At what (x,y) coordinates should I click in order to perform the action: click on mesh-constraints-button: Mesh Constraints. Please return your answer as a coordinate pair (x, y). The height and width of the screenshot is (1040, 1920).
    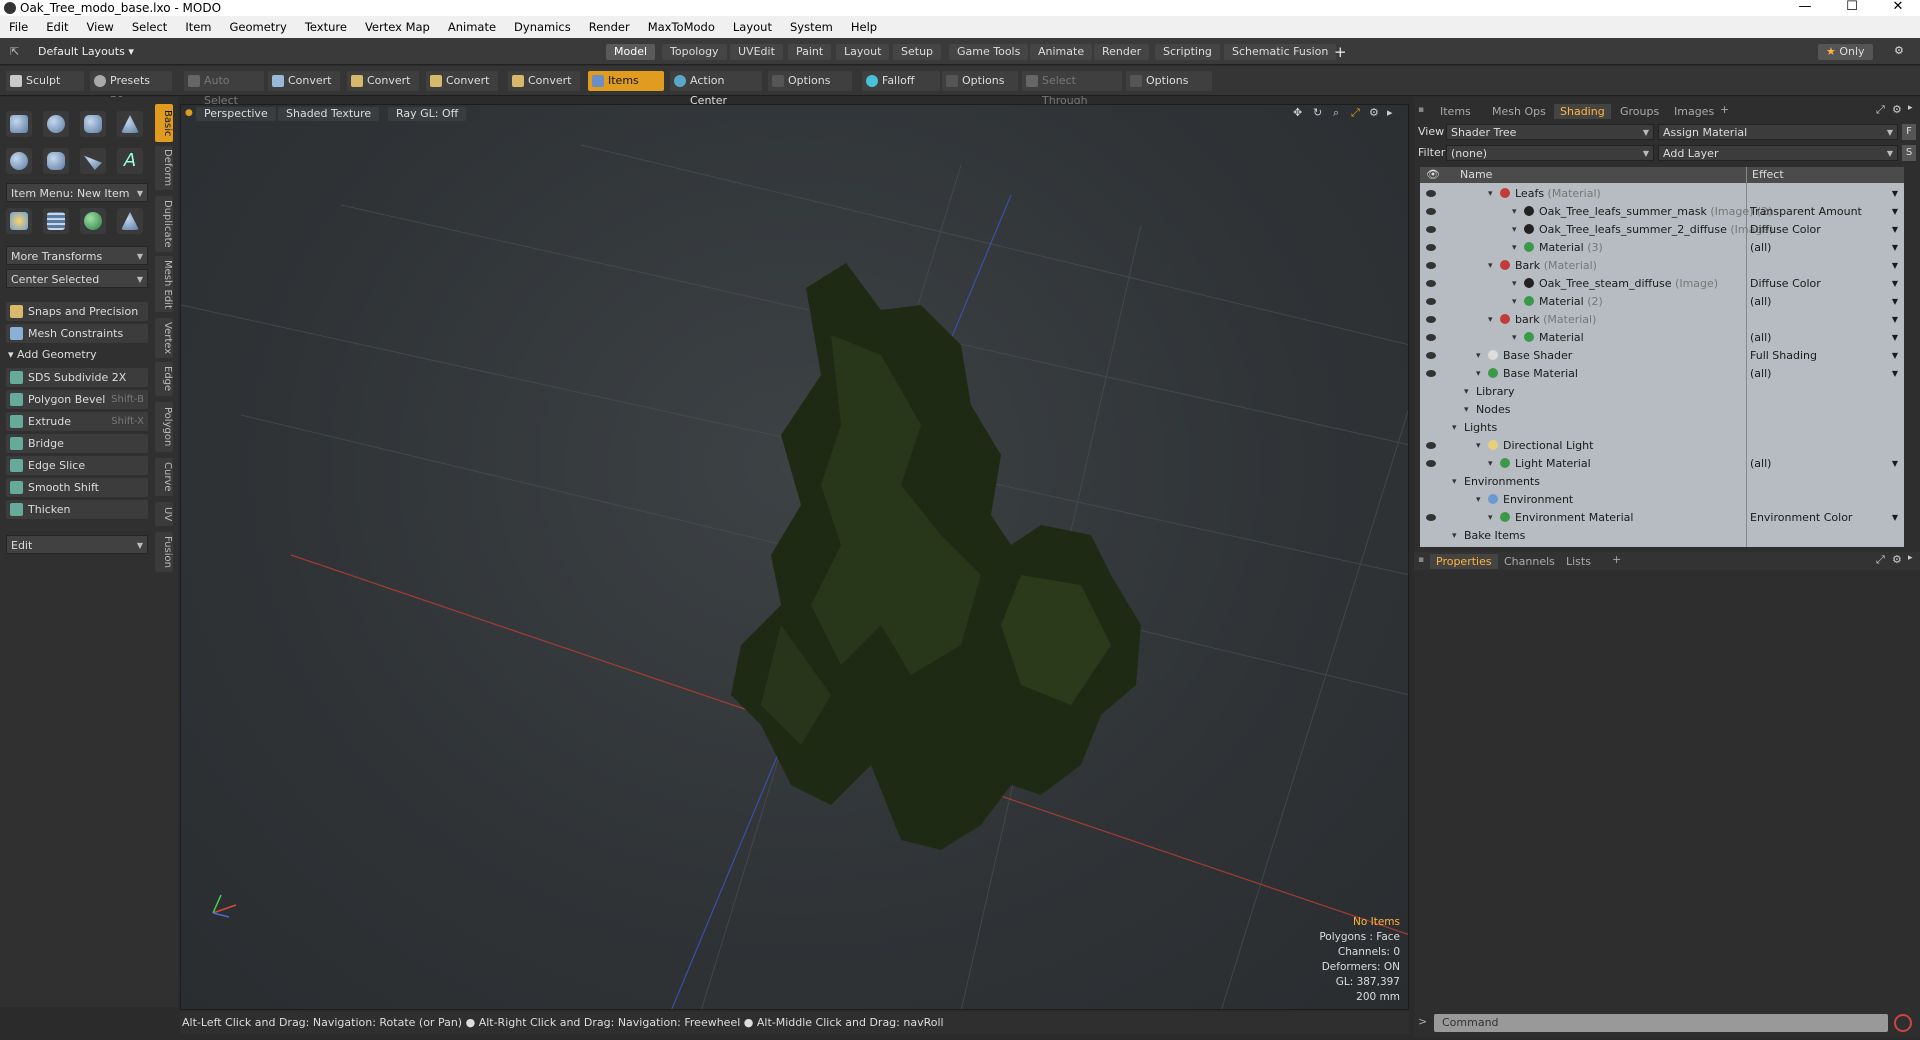
    Looking at the image, I should click on (77, 333).